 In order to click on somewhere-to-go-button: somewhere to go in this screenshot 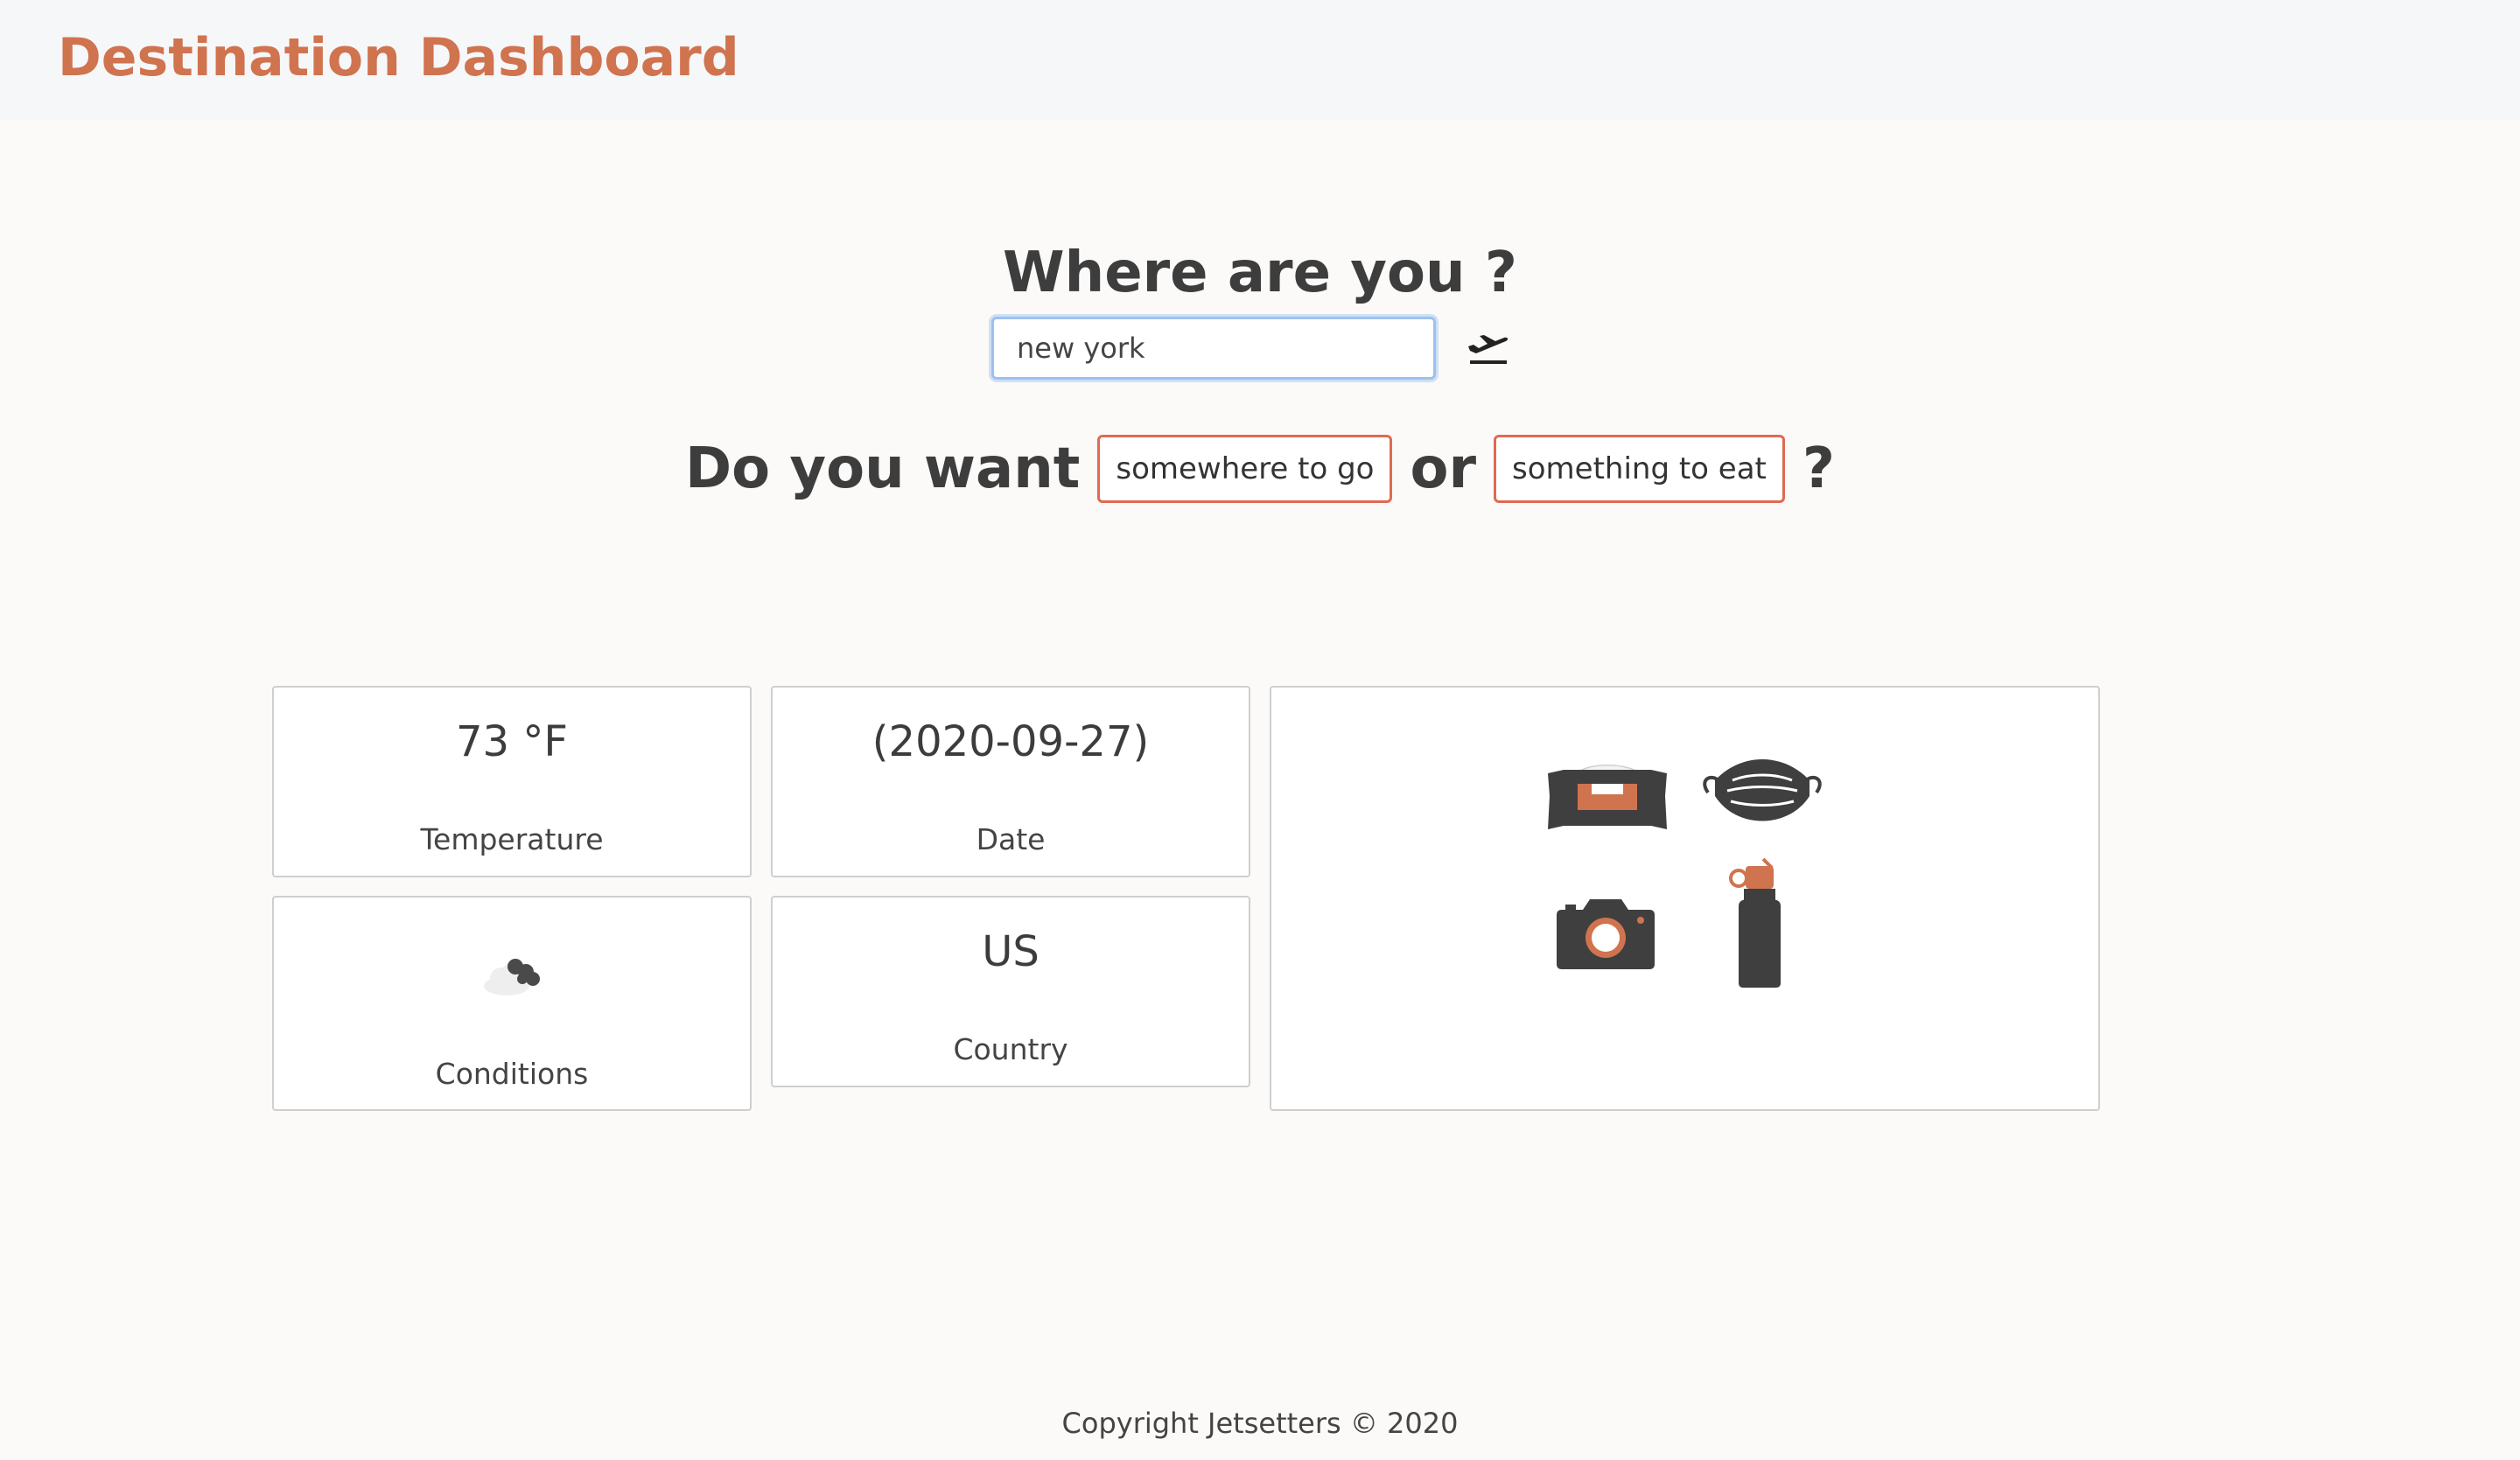, I will do `click(1245, 469)`.